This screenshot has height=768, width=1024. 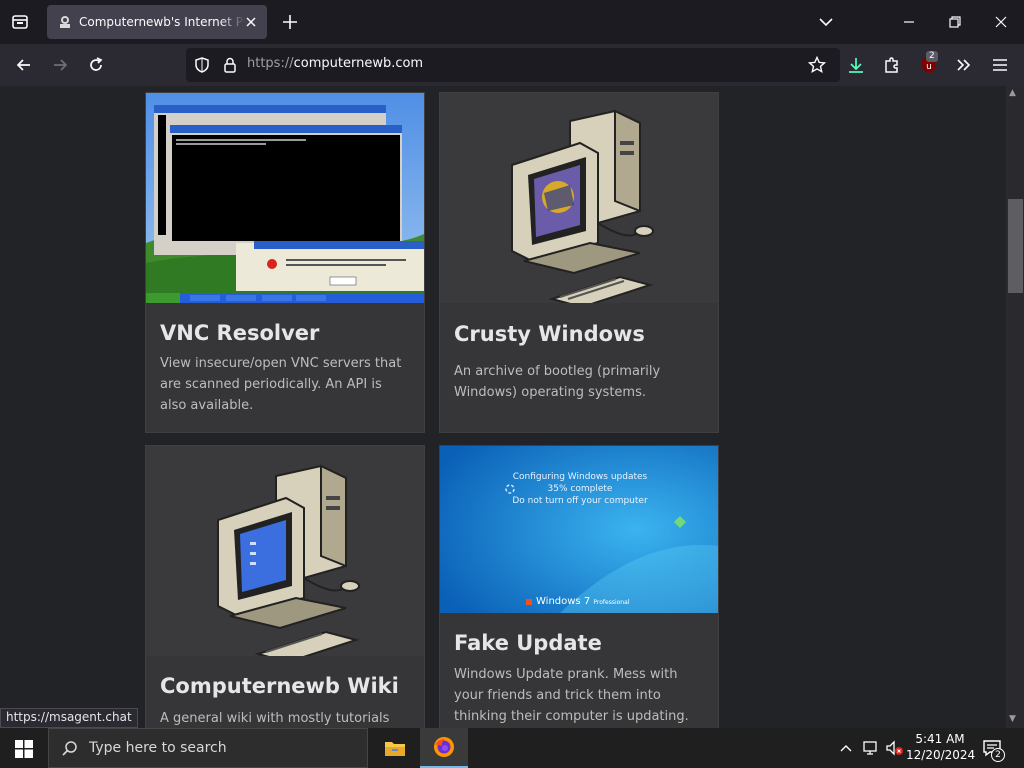 What do you see at coordinates (69, 718) in the screenshot?
I see `status-link-tooltip: https://msagent.chat` at bounding box center [69, 718].